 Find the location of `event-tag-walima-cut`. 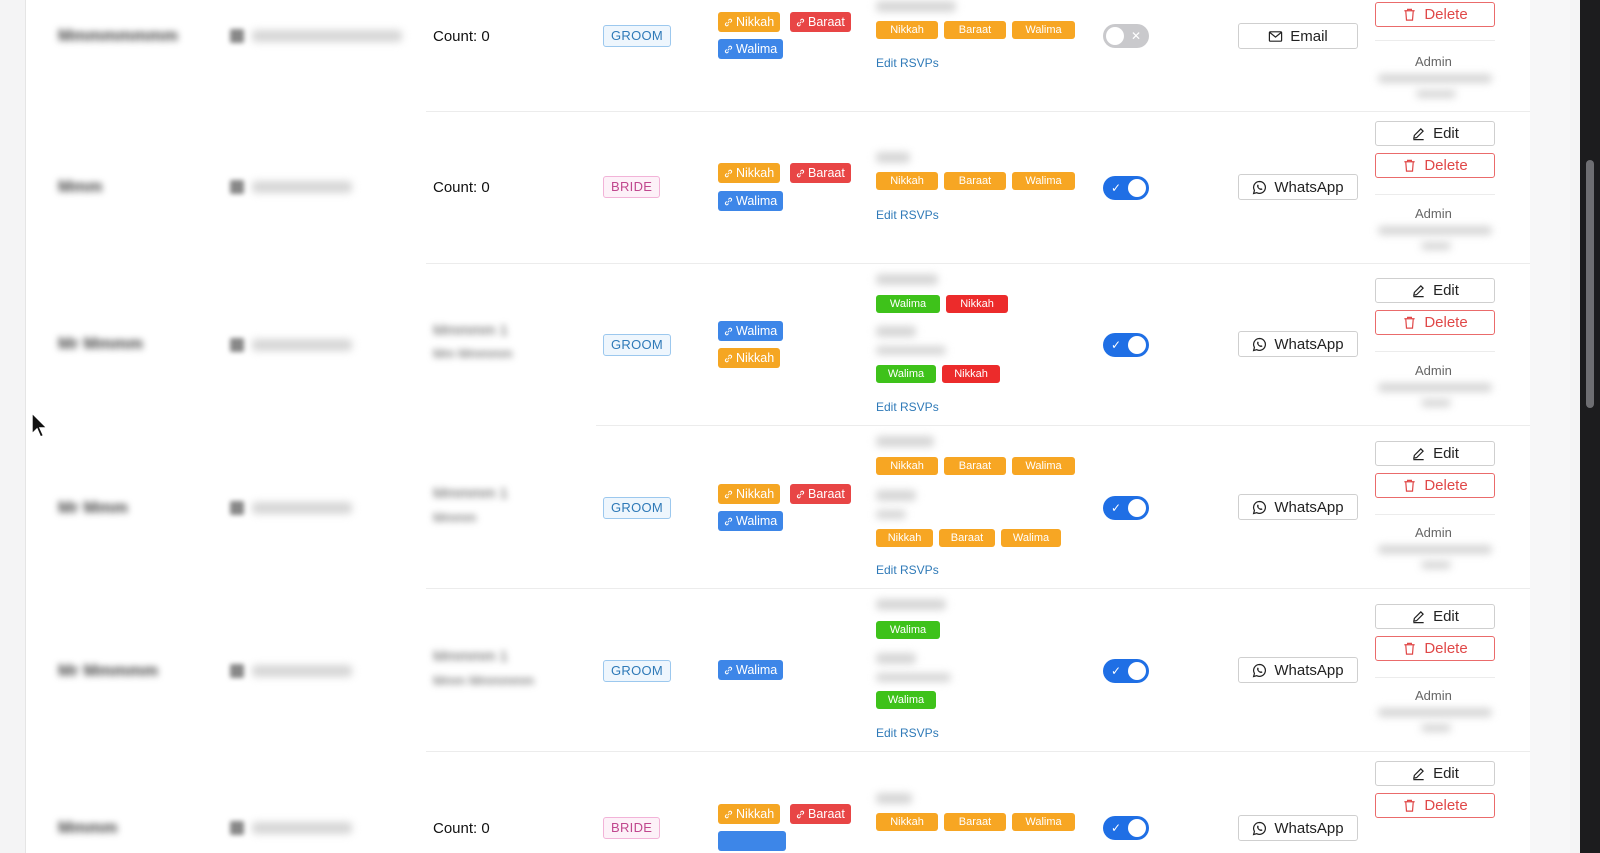

event-tag-walima-cut is located at coordinates (752, 841).